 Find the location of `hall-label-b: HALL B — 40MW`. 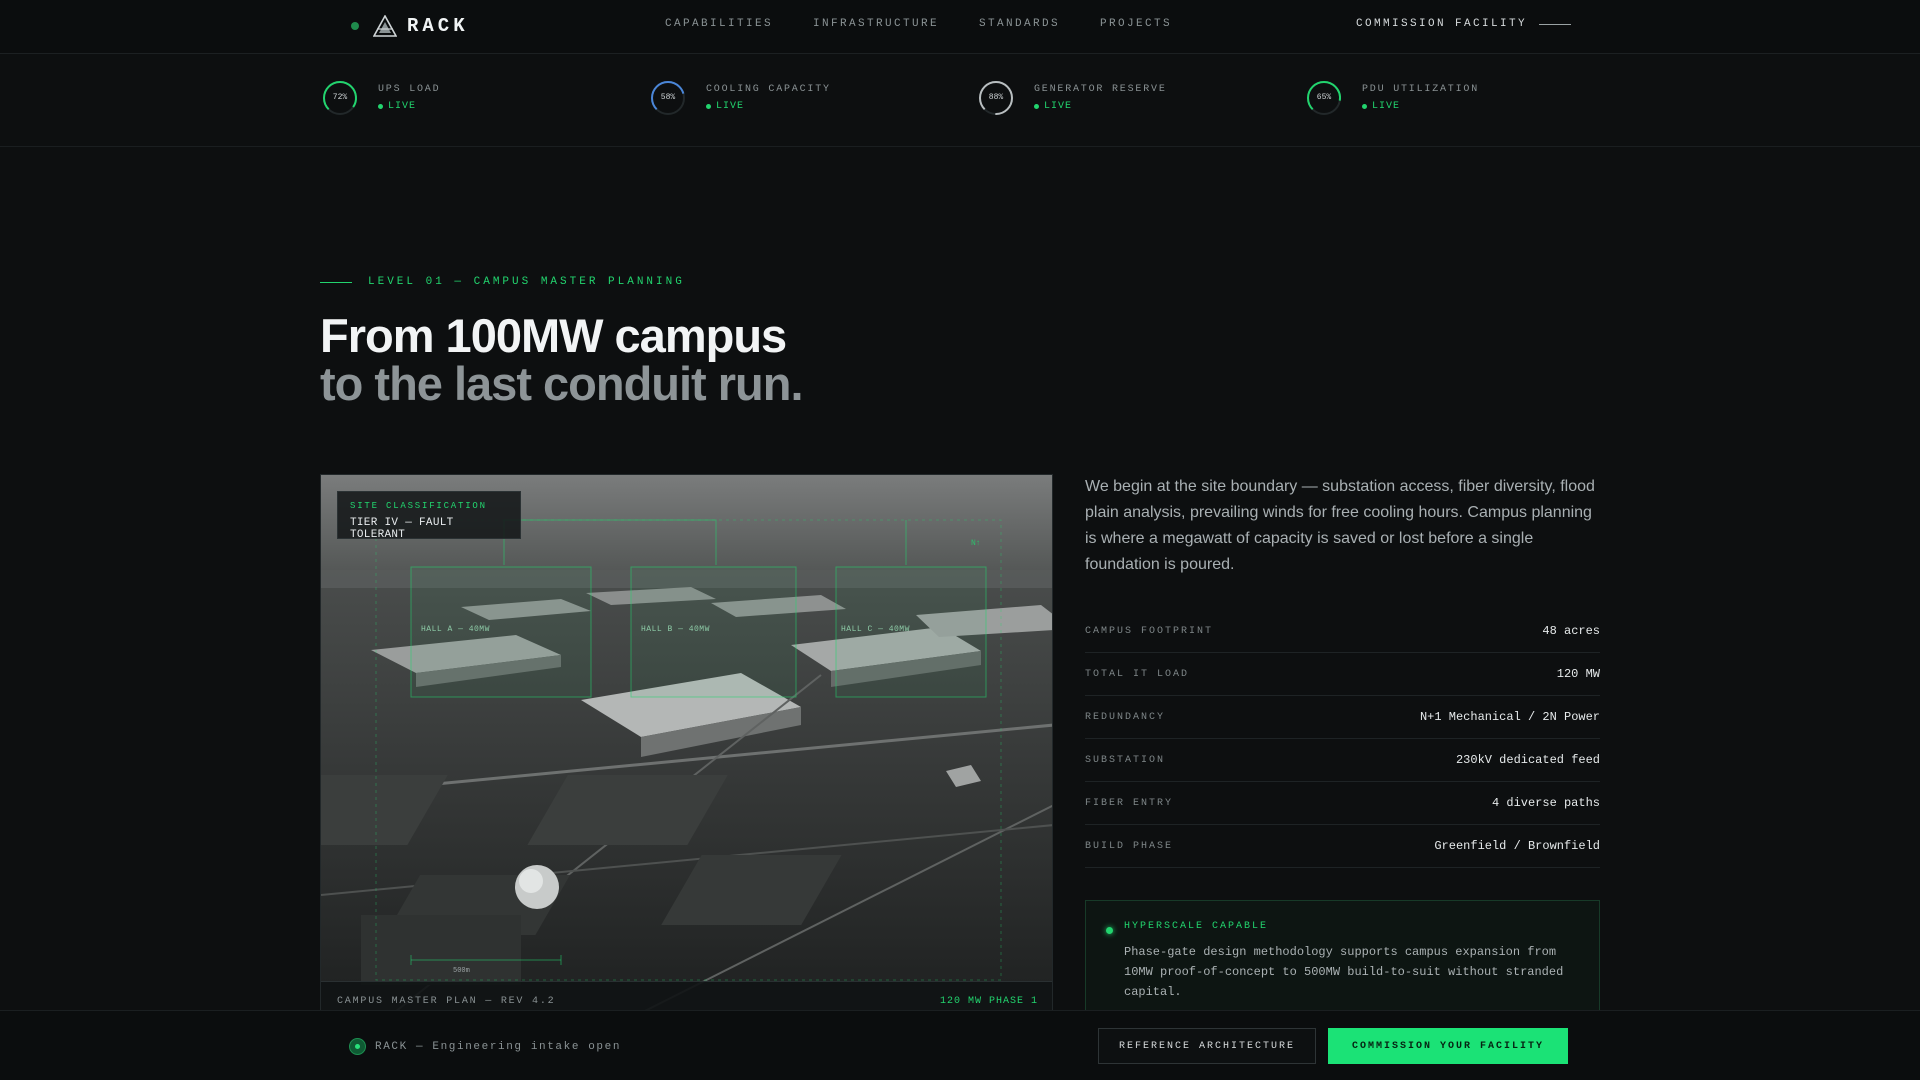

hall-label-b: HALL B — 40MW is located at coordinates (675, 629).